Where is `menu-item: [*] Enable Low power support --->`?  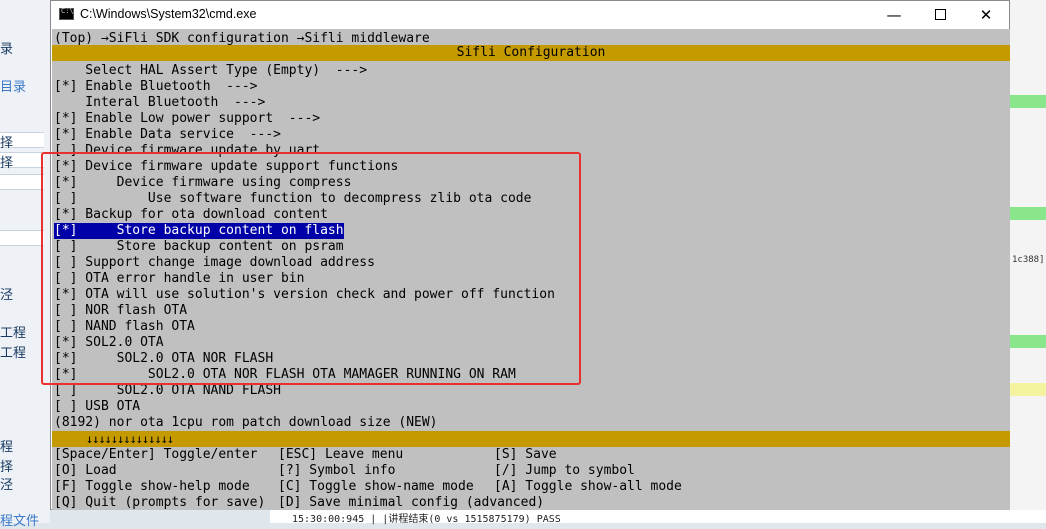 menu-item: [*] Enable Low power support ---> is located at coordinates (187, 119).